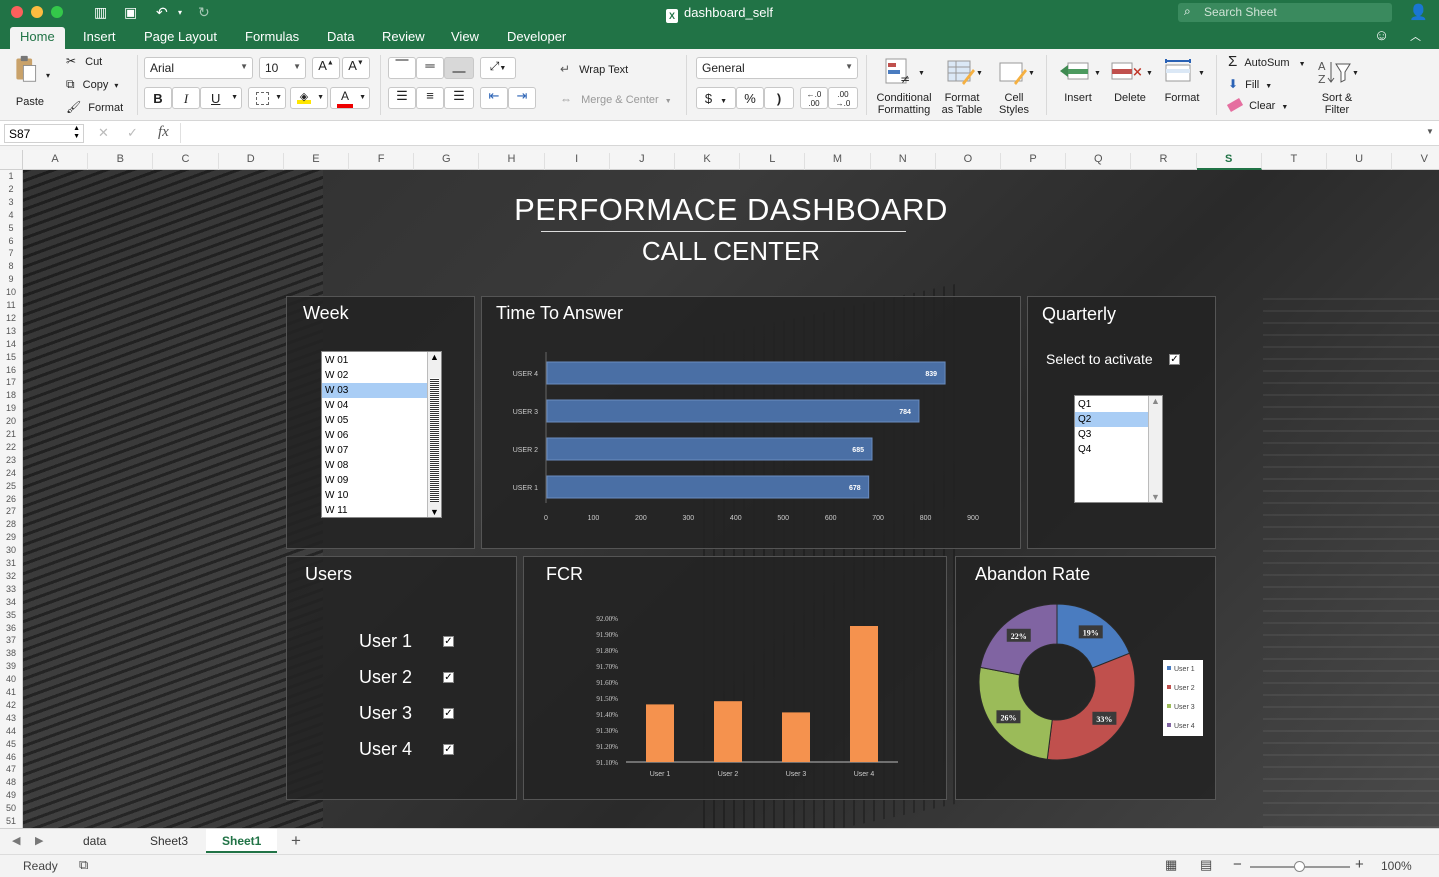  What do you see at coordinates (11, 447) in the screenshot?
I see `row-header: 22` at bounding box center [11, 447].